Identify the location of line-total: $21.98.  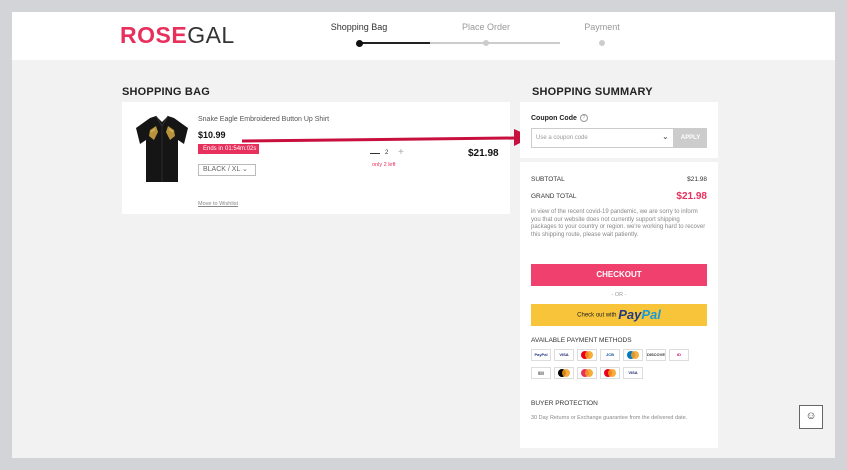
(483, 153).